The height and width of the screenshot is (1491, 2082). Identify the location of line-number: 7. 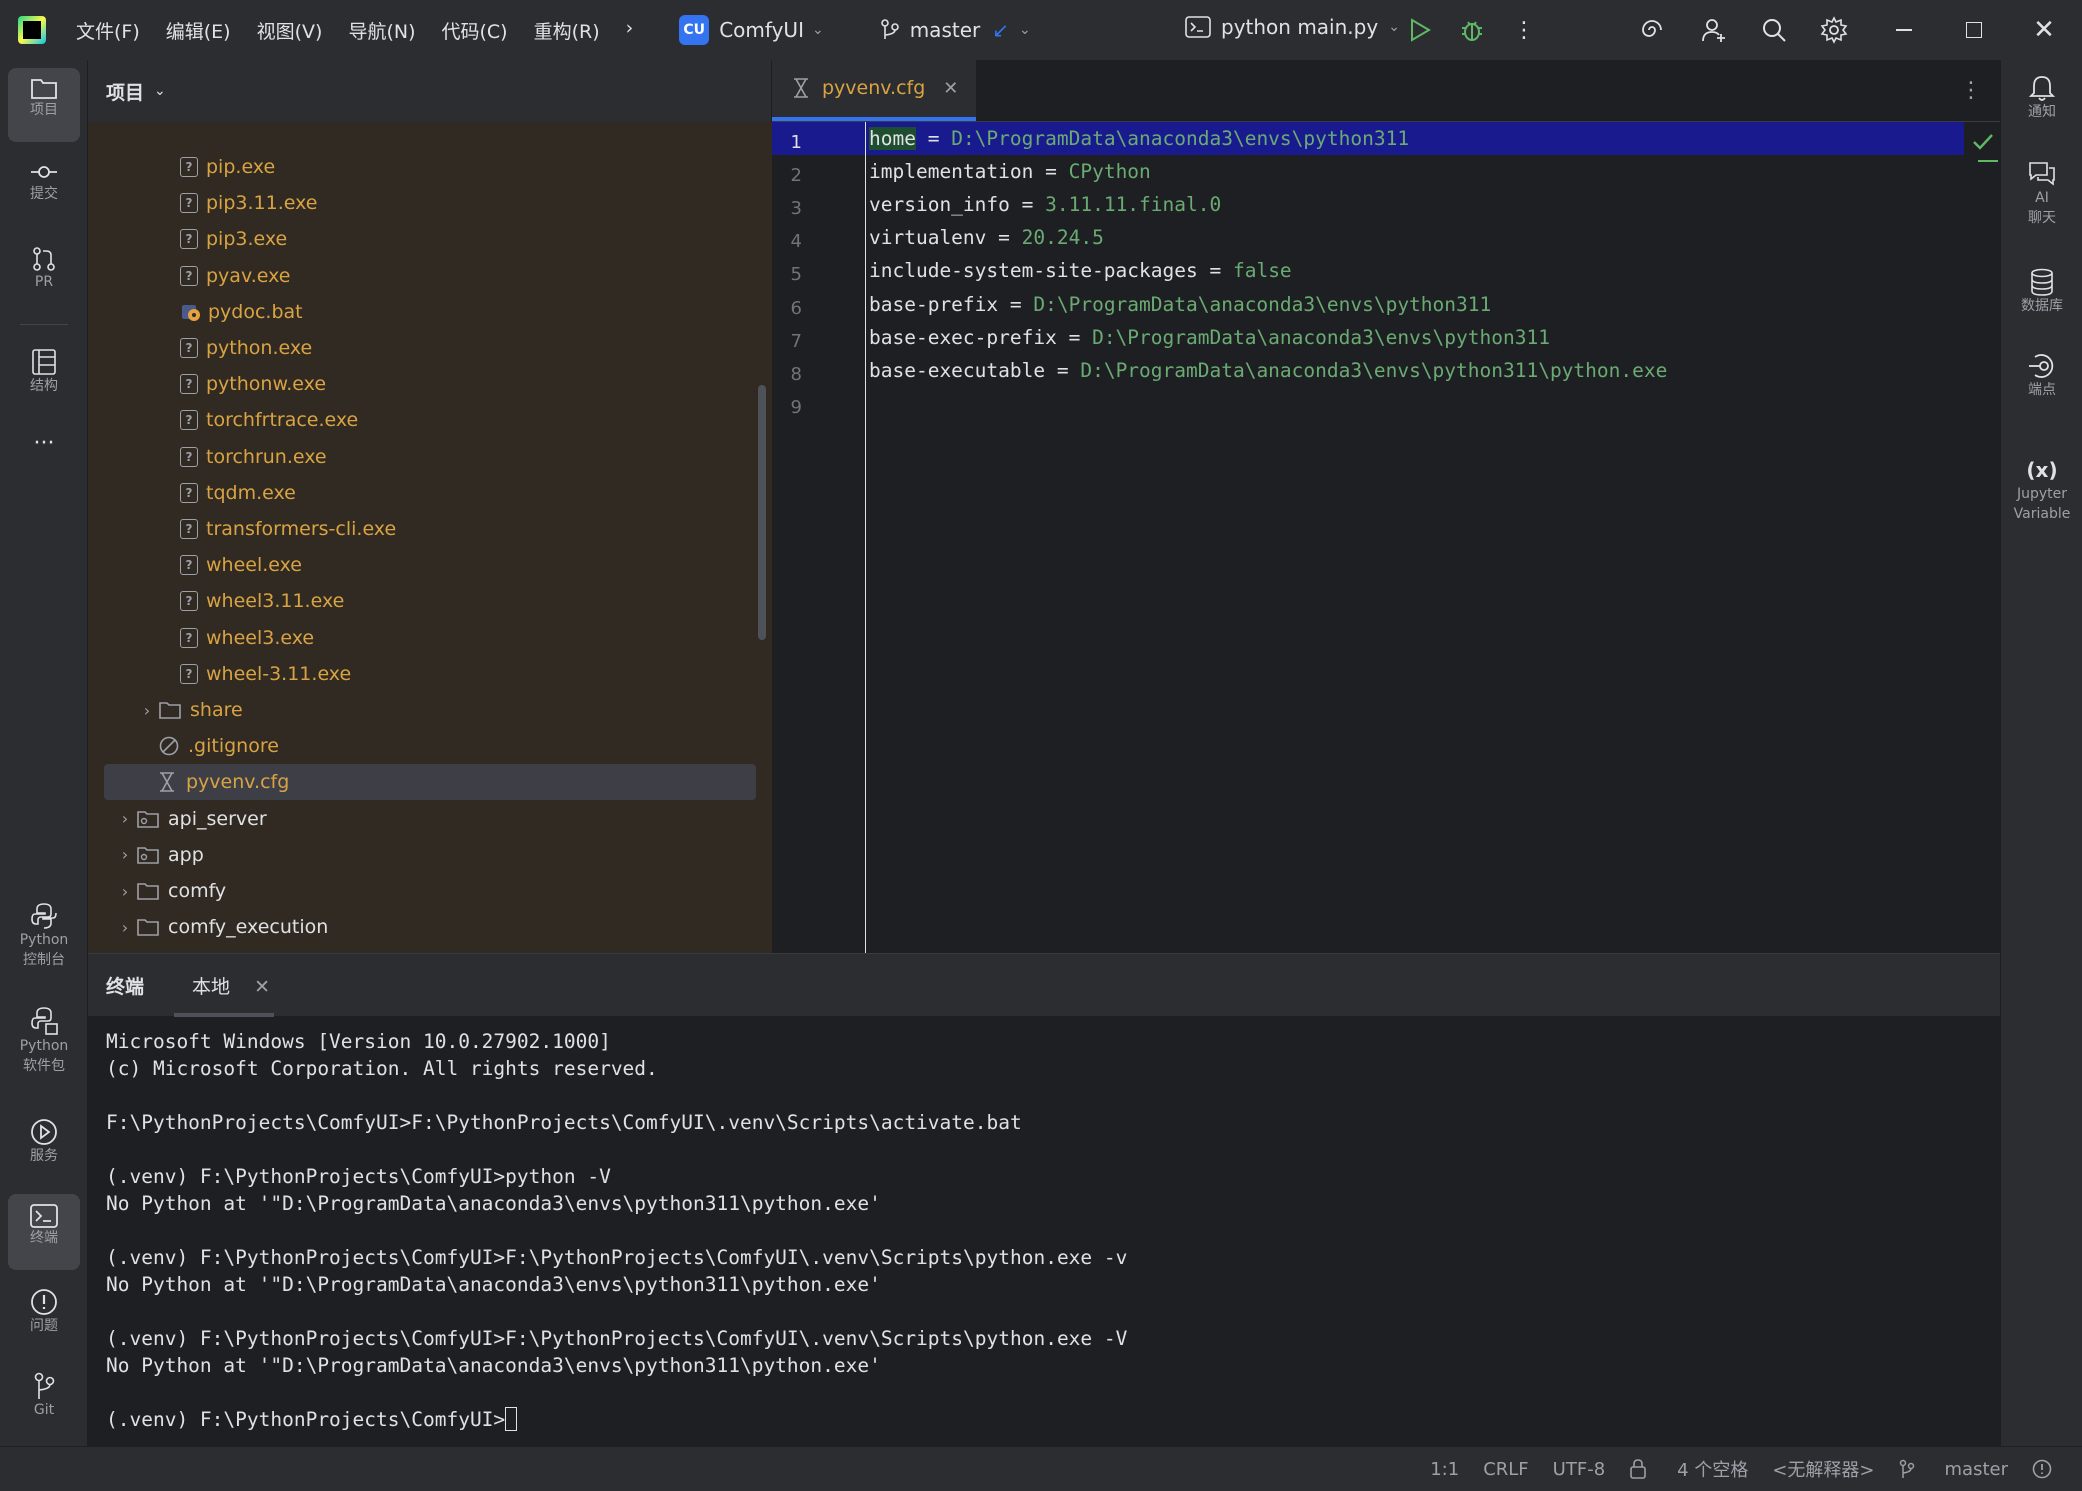
(796, 341).